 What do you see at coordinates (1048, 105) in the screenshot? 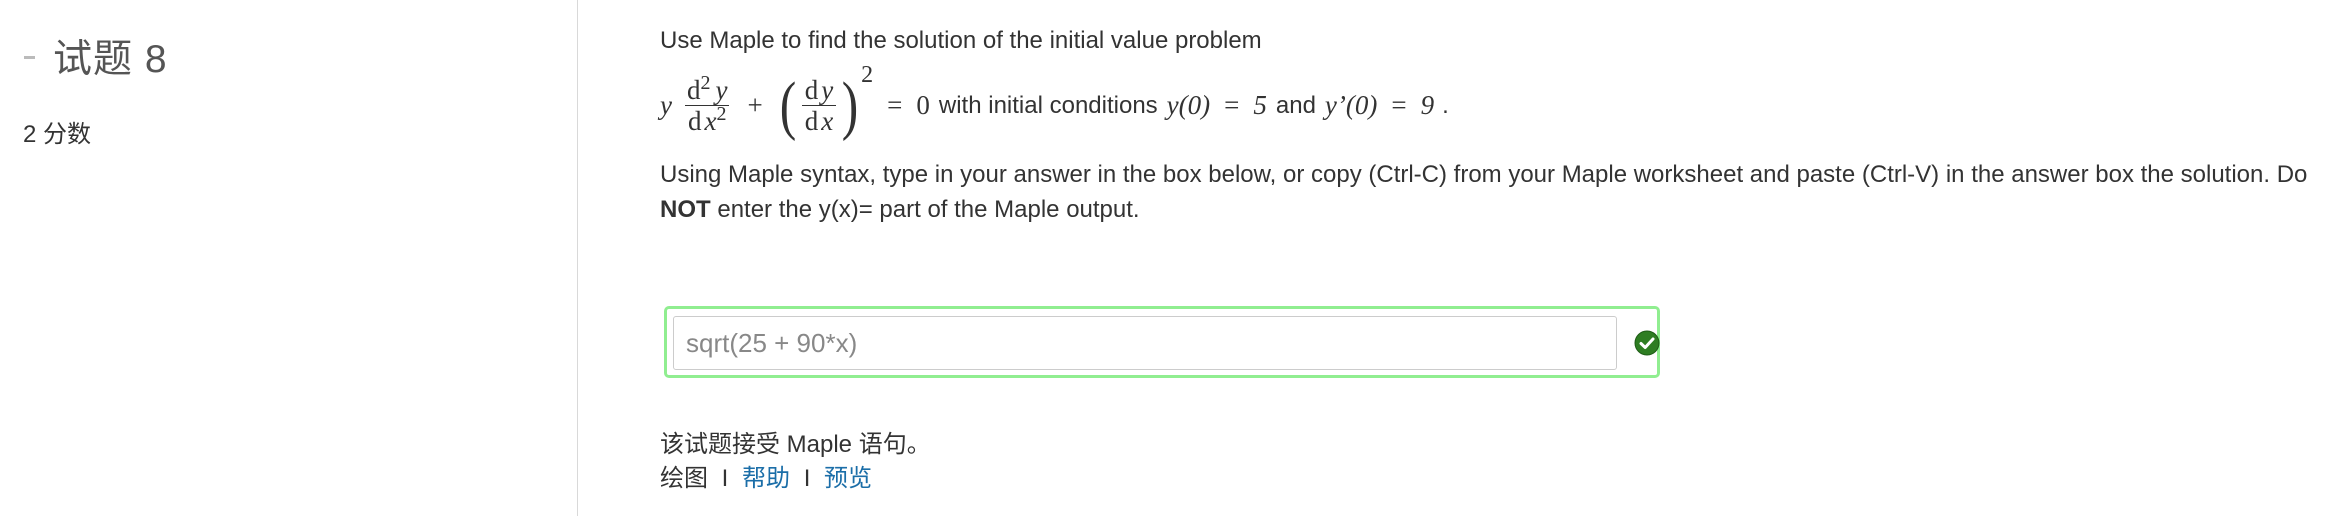
I see `with-conditions-text: with initial conditions` at bounding box center [1048, 105].